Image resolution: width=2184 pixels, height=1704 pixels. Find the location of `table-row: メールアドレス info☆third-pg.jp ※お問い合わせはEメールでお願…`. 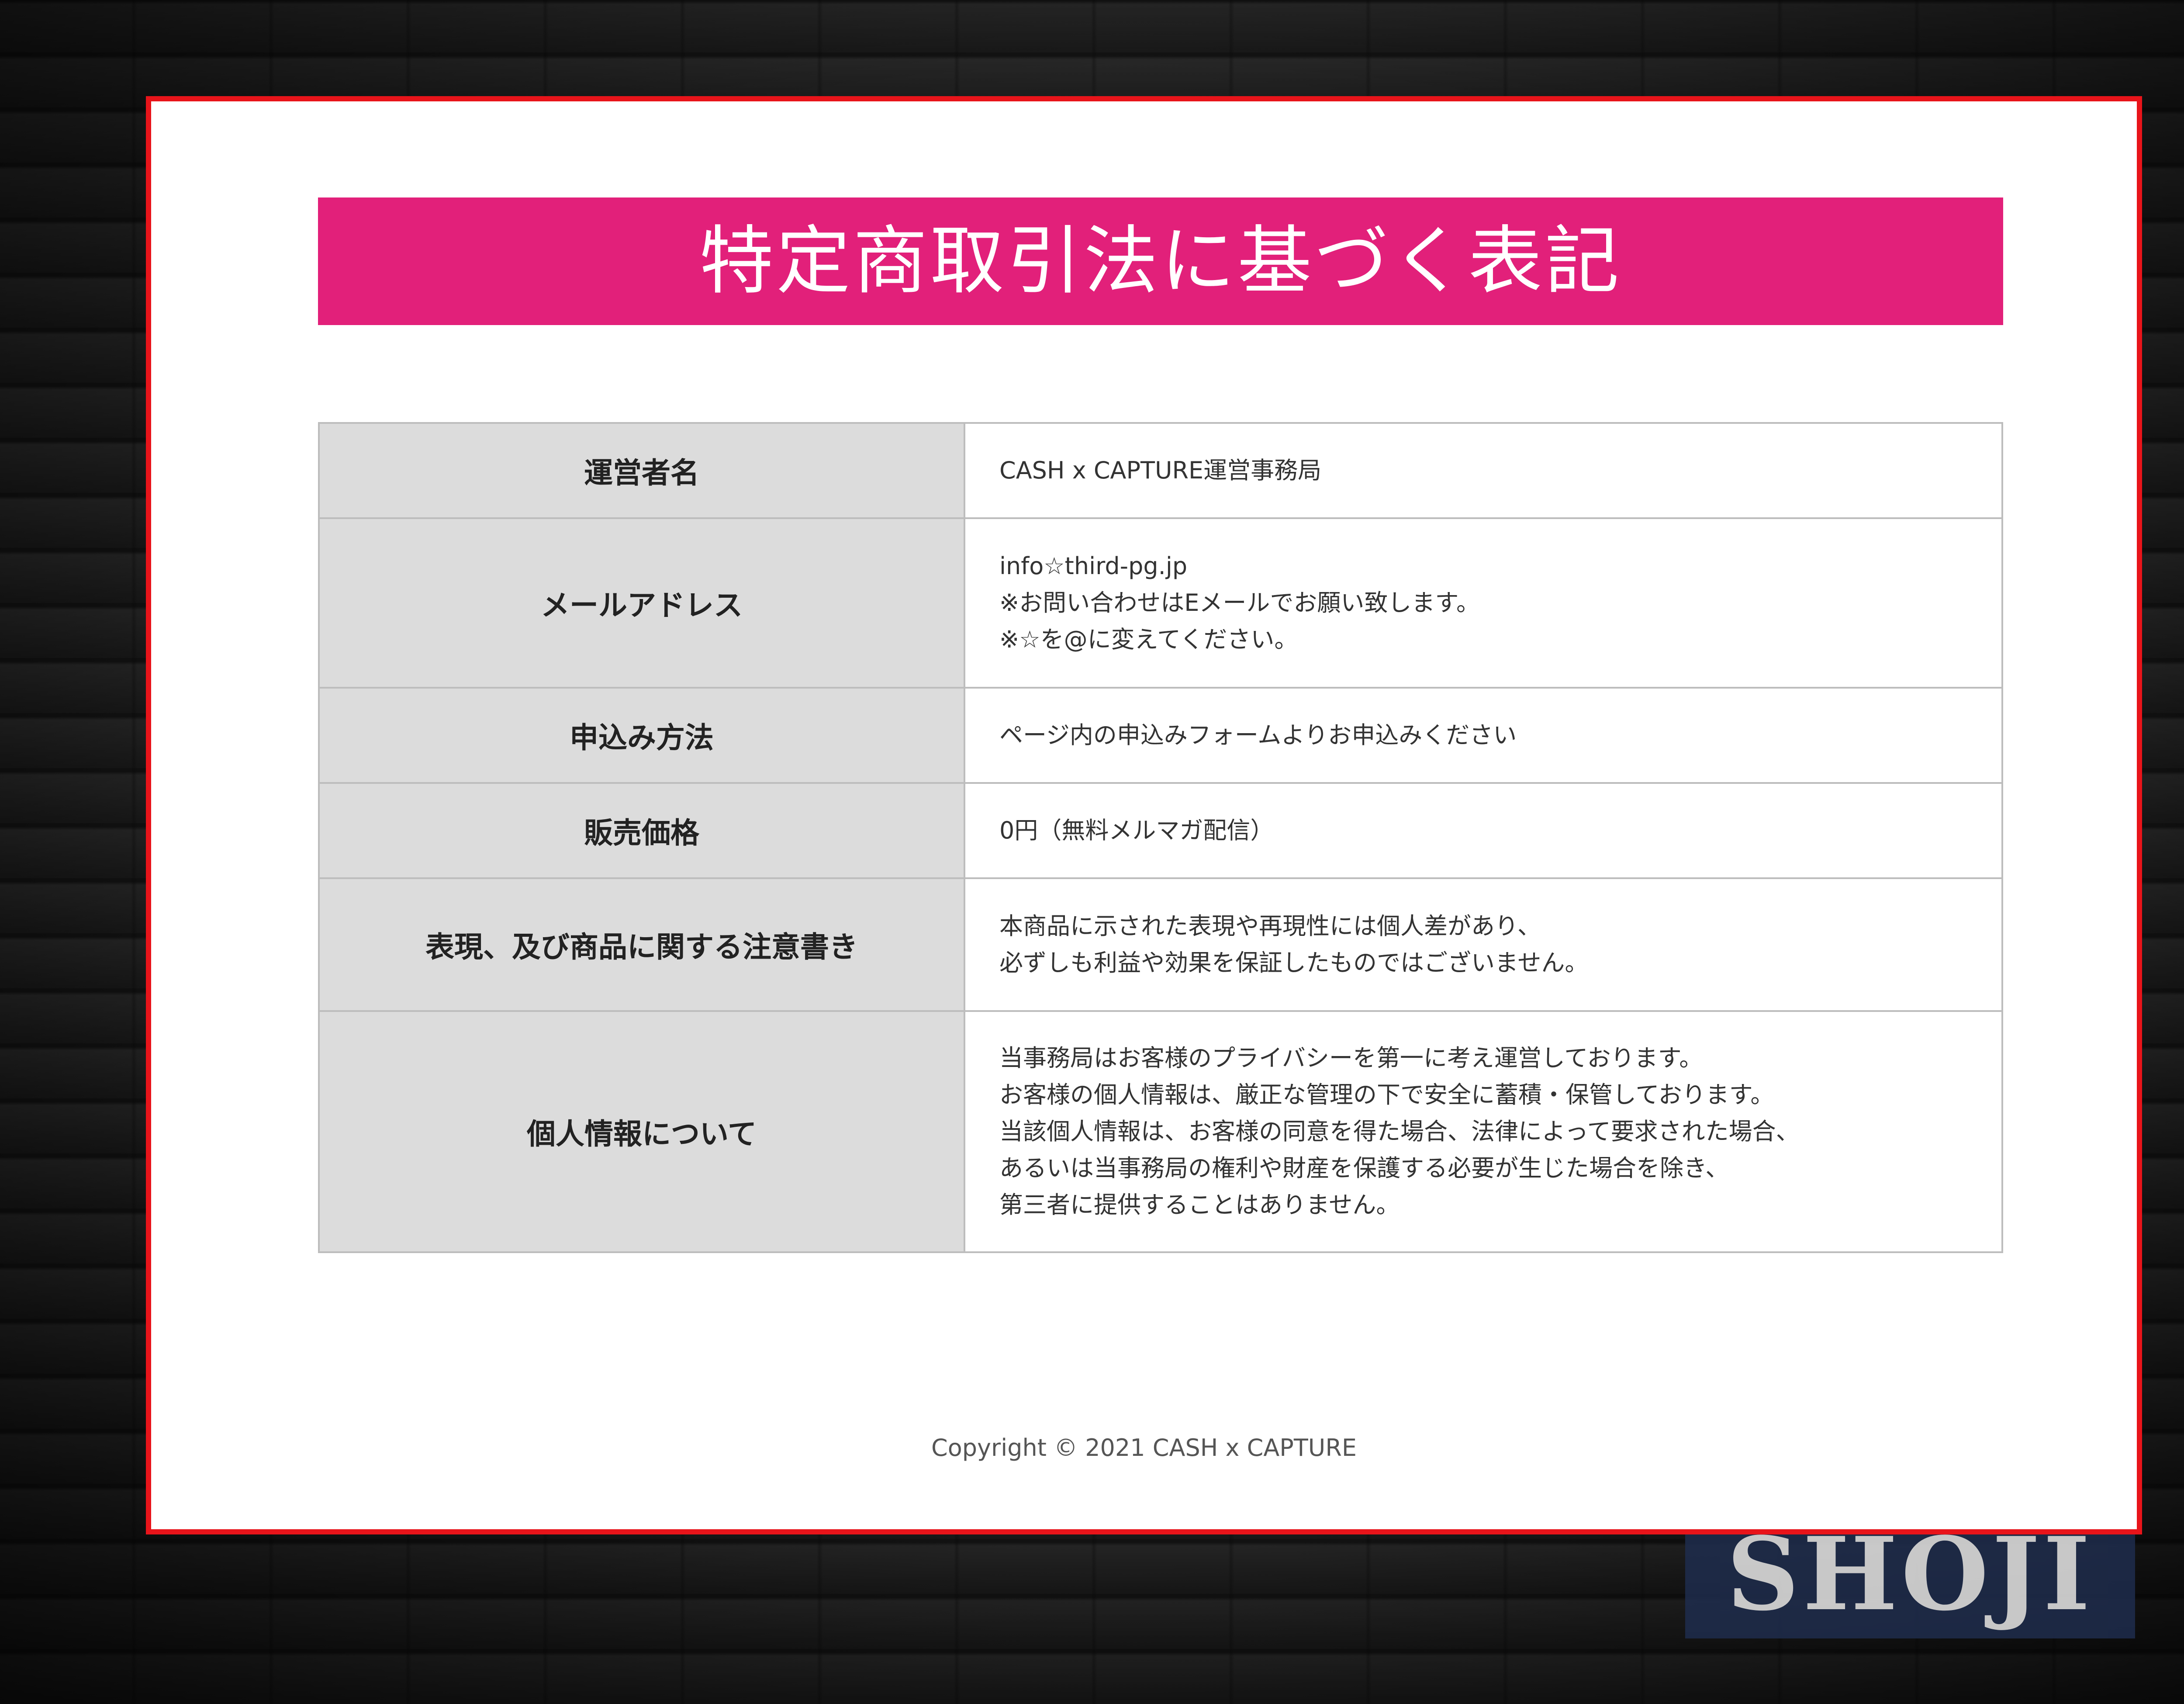

table-row: メールアドレス info☆third-pg.jp ※お問い合わせはEメールでお願… is located at coordinates (1160, 603).